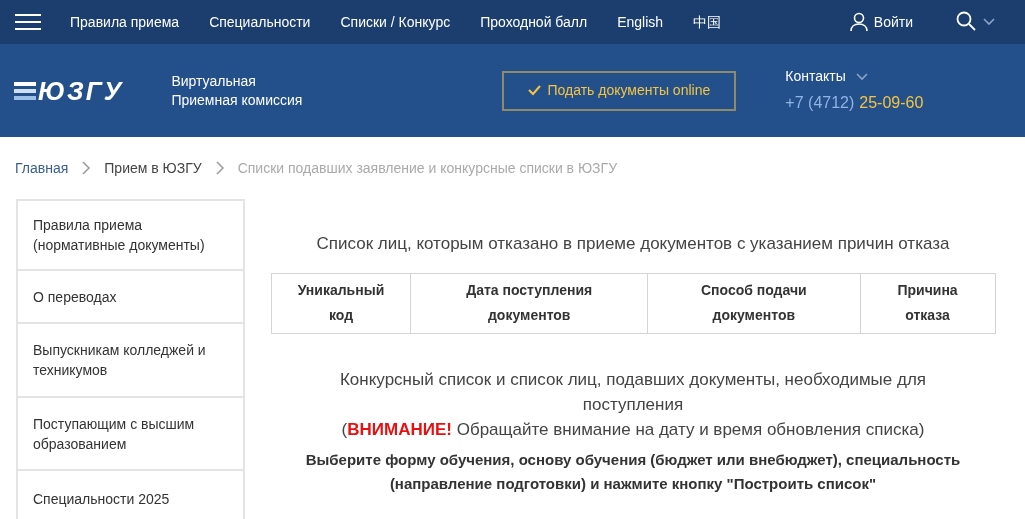 This screenshot has height=519, width=1025. What do you see at coordinates (535, 90) in the screenshot?
I see `checkmark-icon` at bounding box center [535, 90].